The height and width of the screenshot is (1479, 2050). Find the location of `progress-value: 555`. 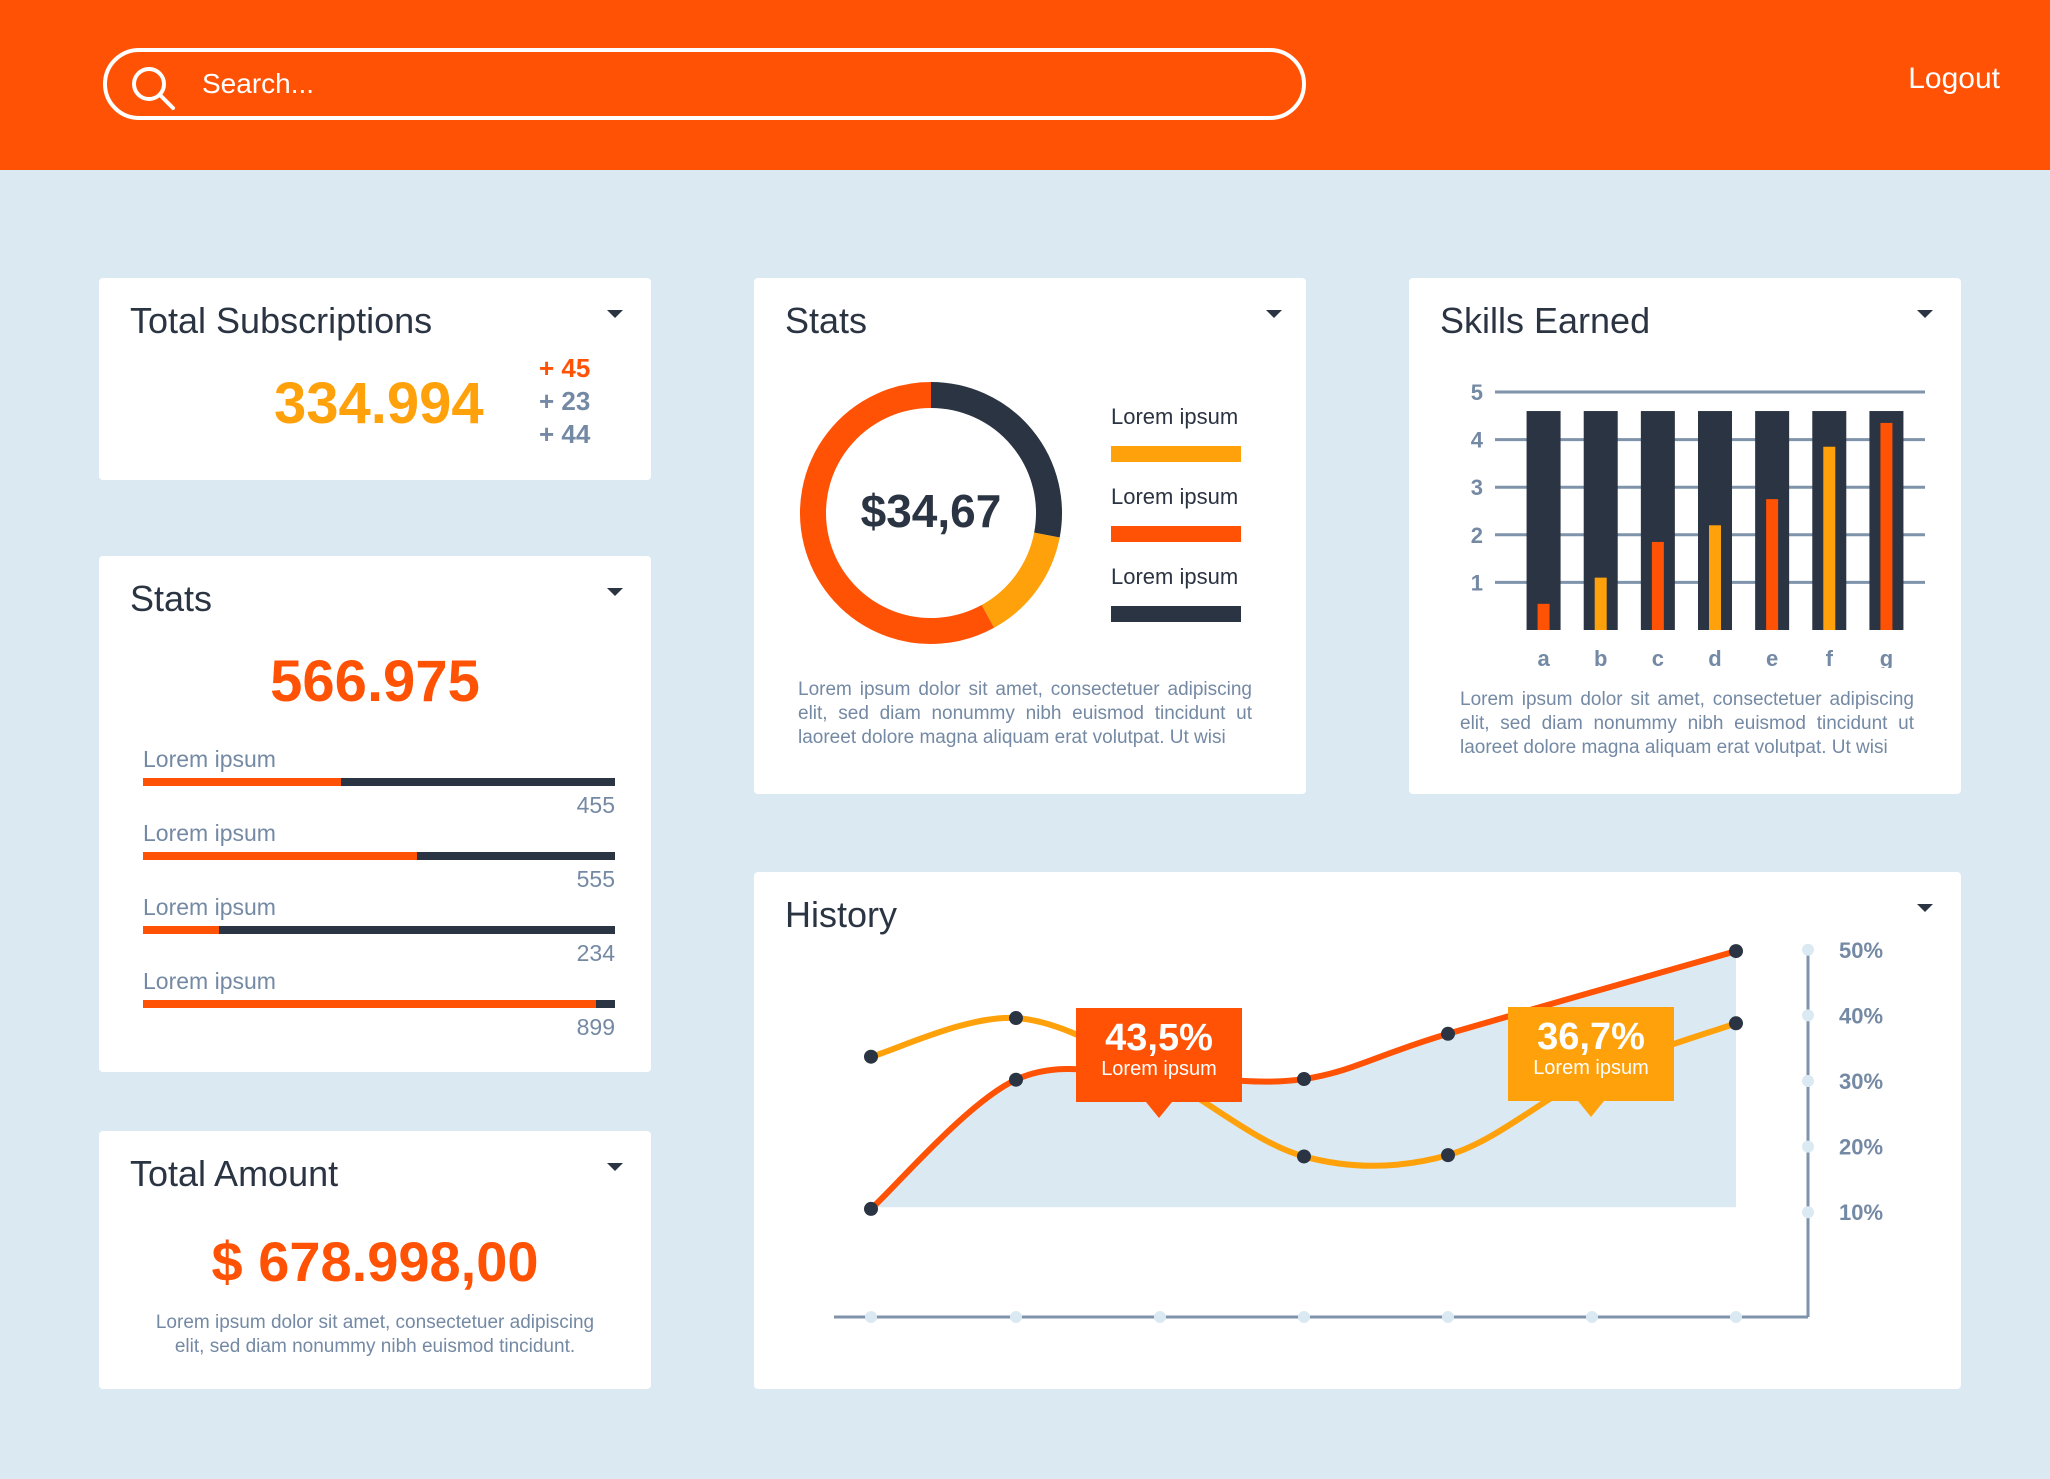

progress-value: 555 is located at coordinates (595, 879).